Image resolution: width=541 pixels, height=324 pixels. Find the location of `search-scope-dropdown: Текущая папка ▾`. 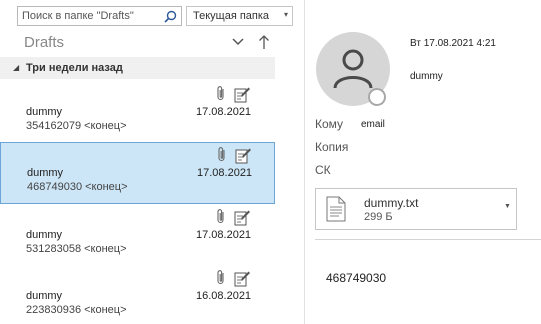

search-scope-dropdown: Текущая папка ▾ is located at coordinates (239, 16).